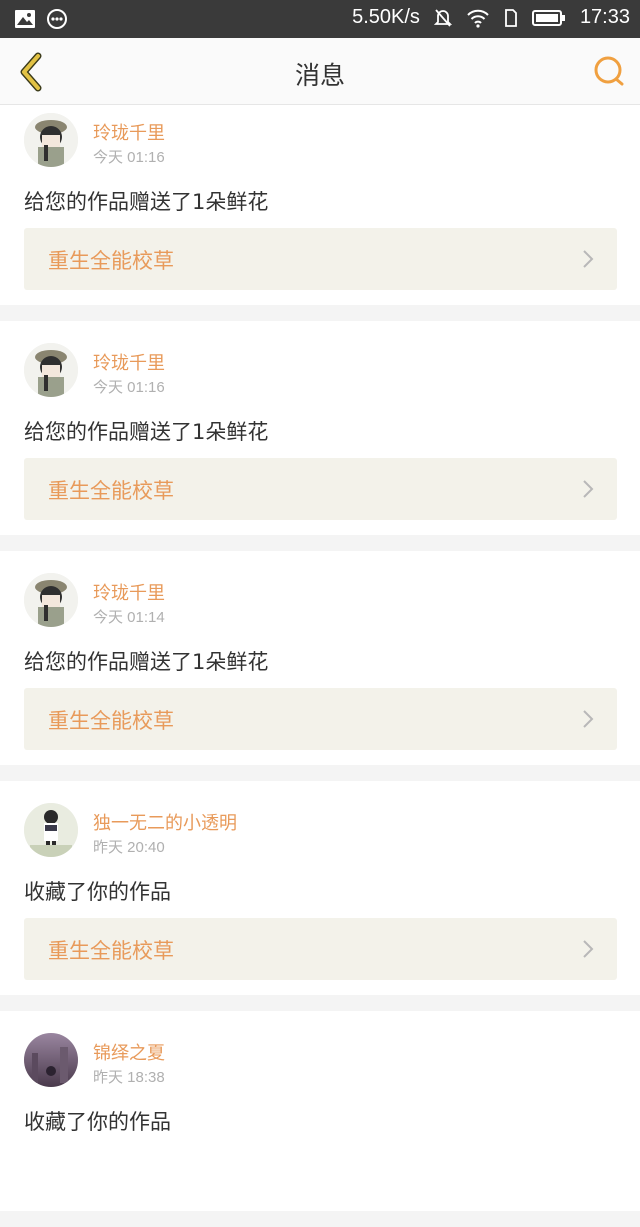  I want to click on image-icon, so click(25, 19).